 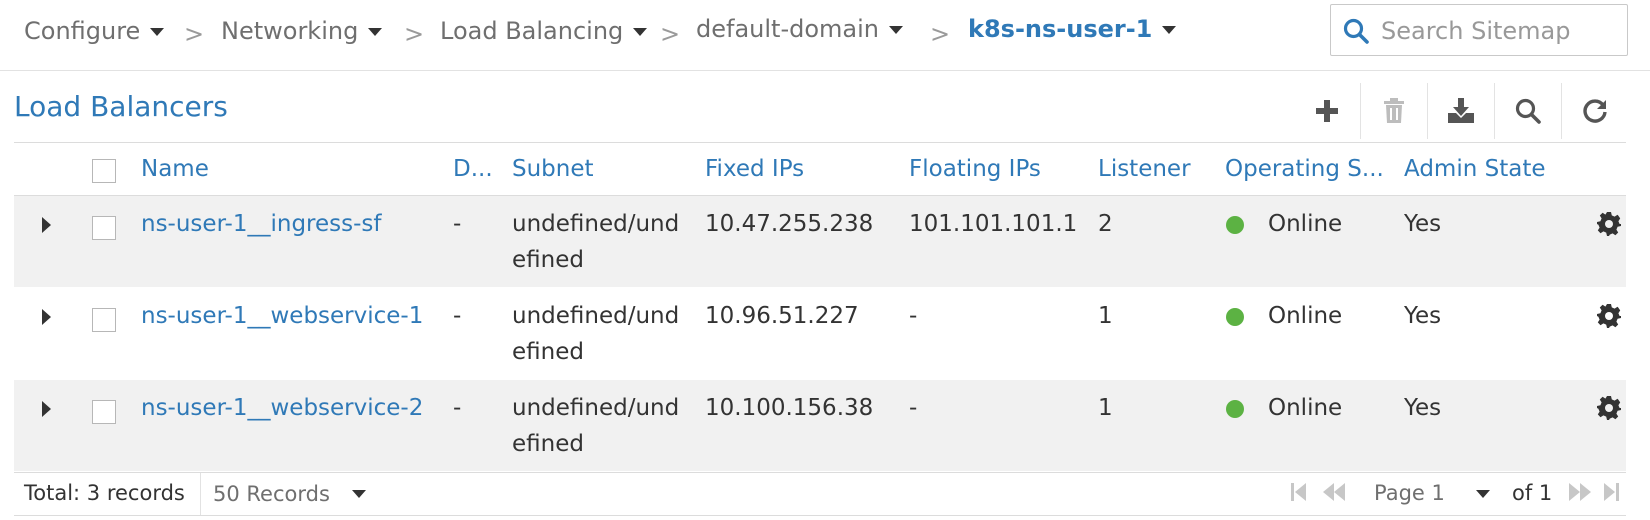 I want to click on page-total-label: of 1, so click(x=1532, y=493).